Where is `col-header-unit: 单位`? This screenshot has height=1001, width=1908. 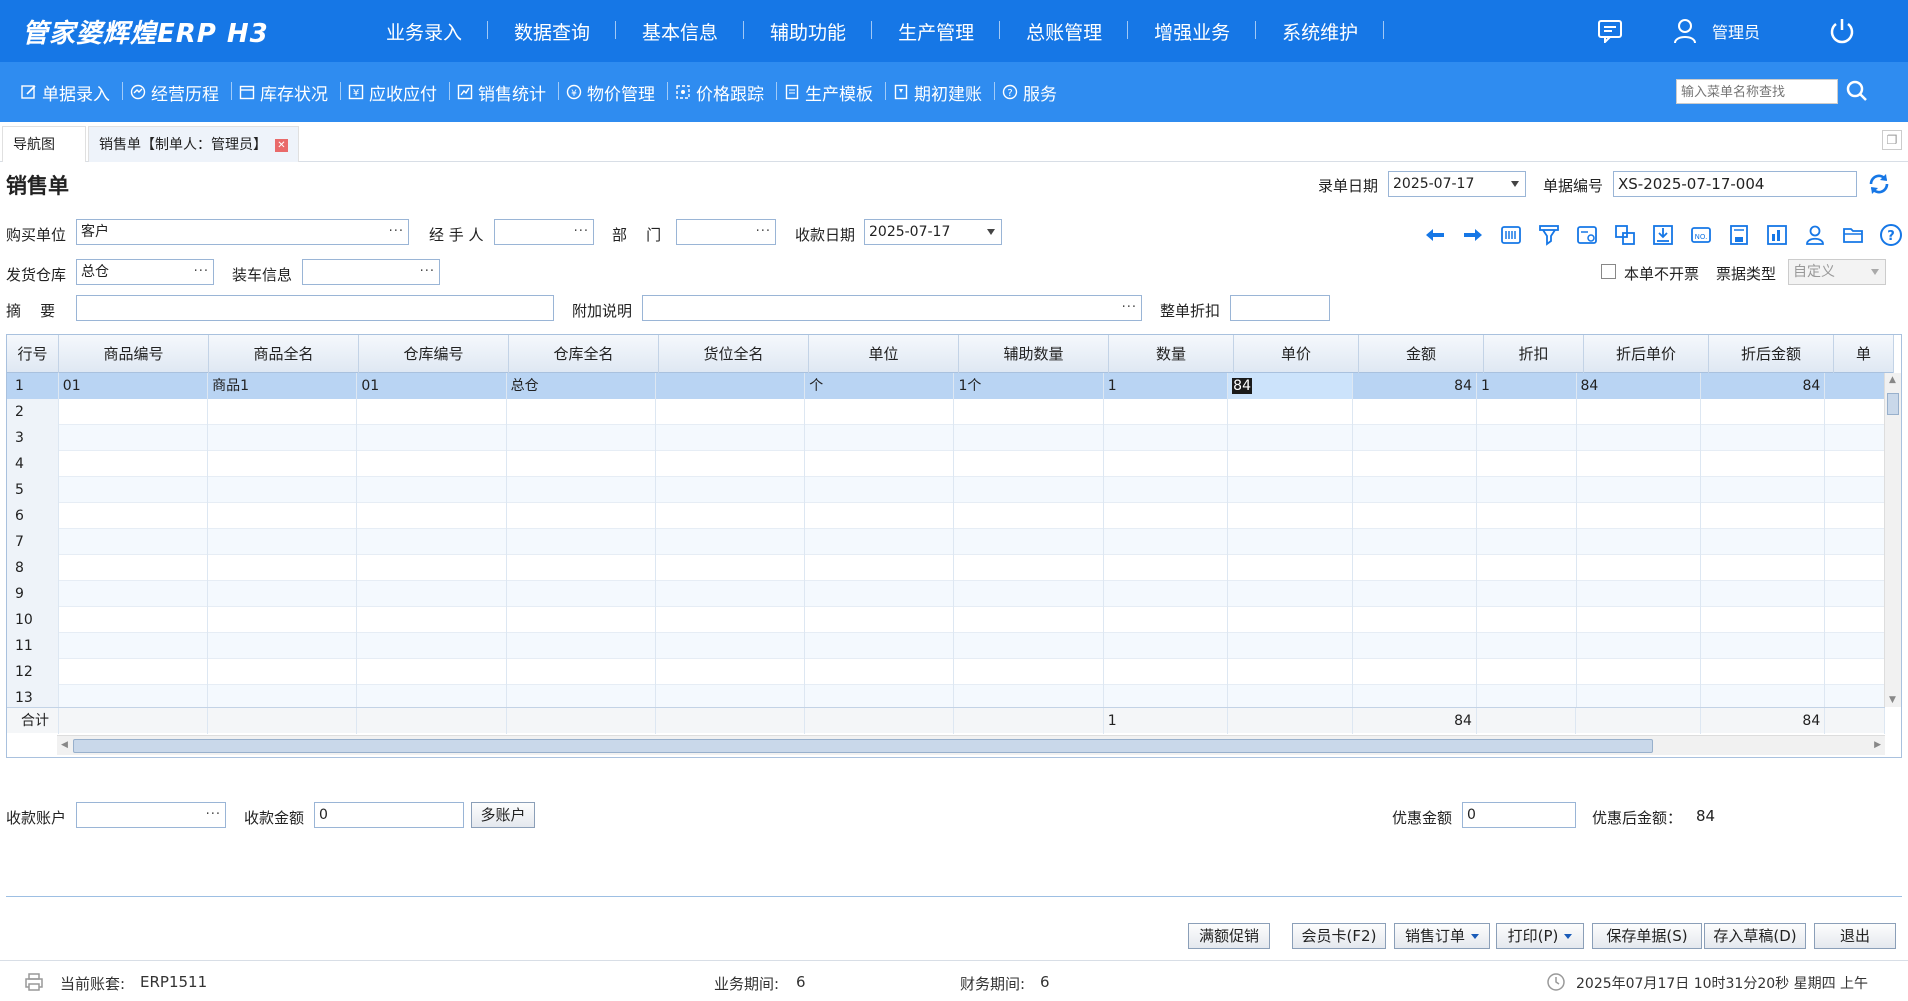 col-header-unit: 单位 is located at coordinates (884, 354).